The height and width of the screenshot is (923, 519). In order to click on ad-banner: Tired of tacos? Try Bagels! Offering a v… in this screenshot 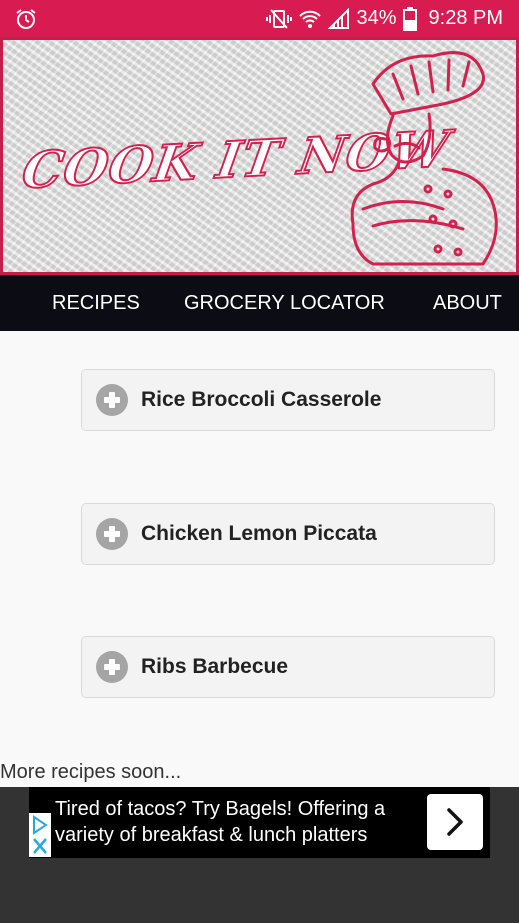, I will do `click(259, 822)`.